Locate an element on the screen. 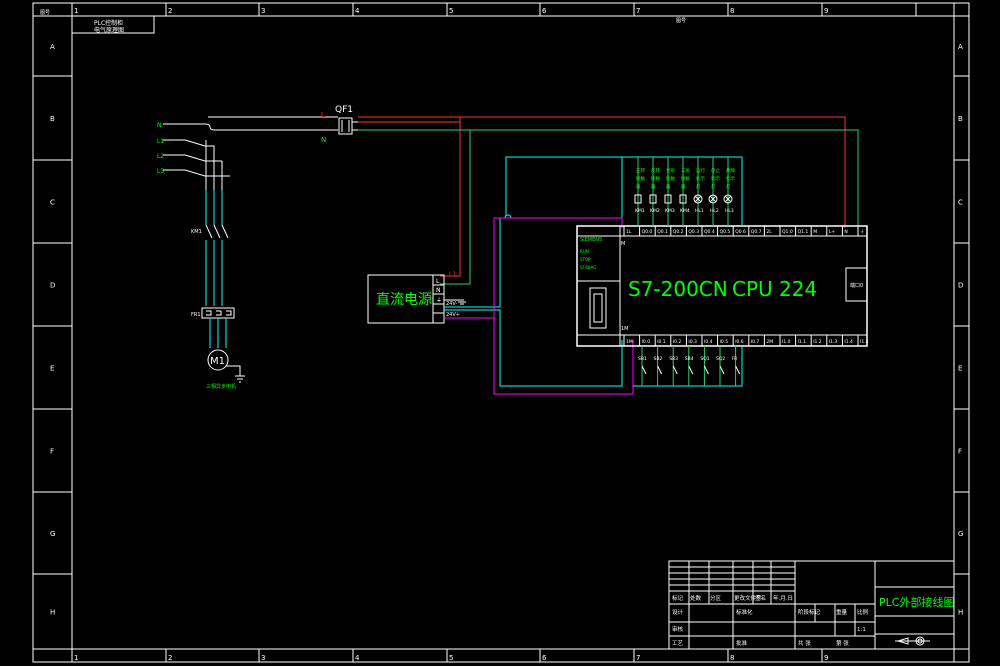 This screenshot has height=666, width=1000. contactor-label: KM1 is located at coordinates (196, 232).